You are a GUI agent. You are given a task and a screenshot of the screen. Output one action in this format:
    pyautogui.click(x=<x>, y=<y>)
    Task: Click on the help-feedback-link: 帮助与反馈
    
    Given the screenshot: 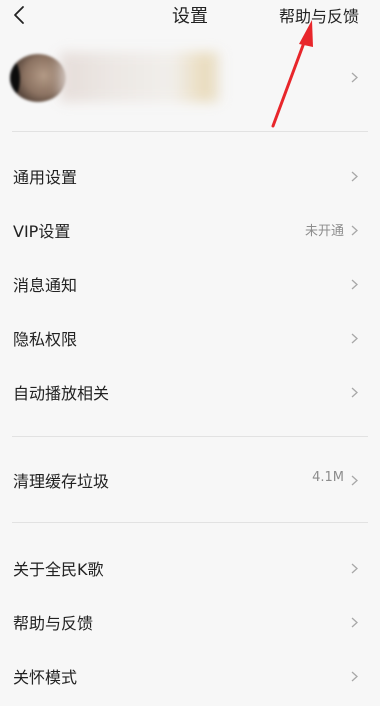 What is the action you would take?
    pyautogui.click(x=319, y=15)
    